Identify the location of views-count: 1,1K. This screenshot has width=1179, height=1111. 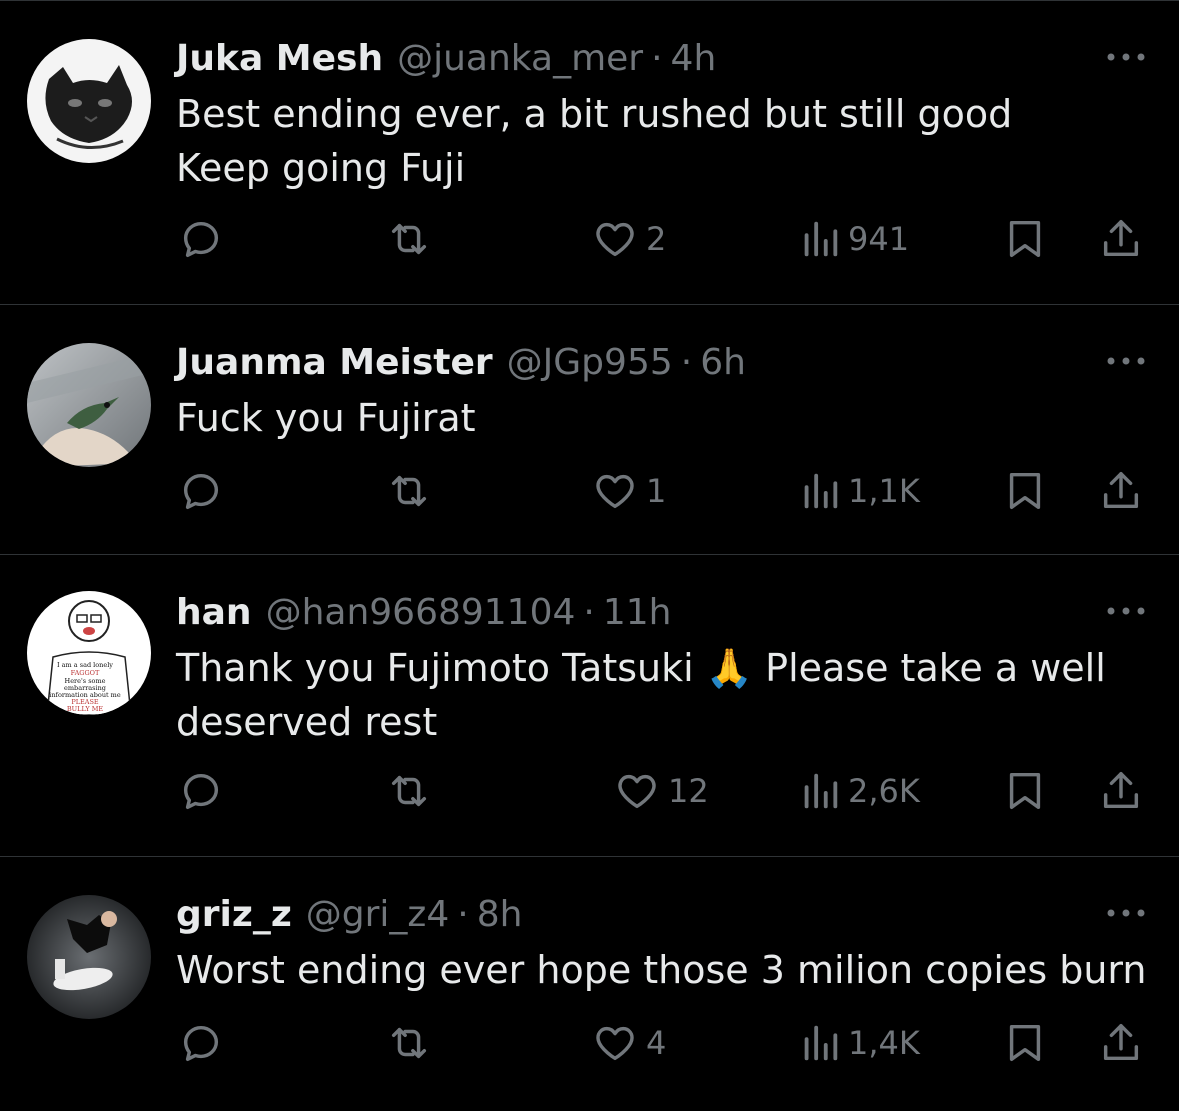
(884, 491).